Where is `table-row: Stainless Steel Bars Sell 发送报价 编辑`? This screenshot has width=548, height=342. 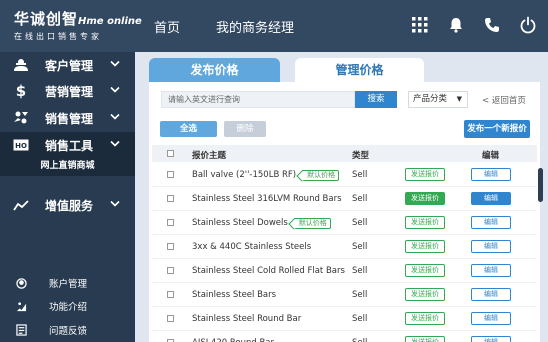 table-row: Stainless Steel Bars Sell 发送报价 编辑 is located at coordinates (344, 295).